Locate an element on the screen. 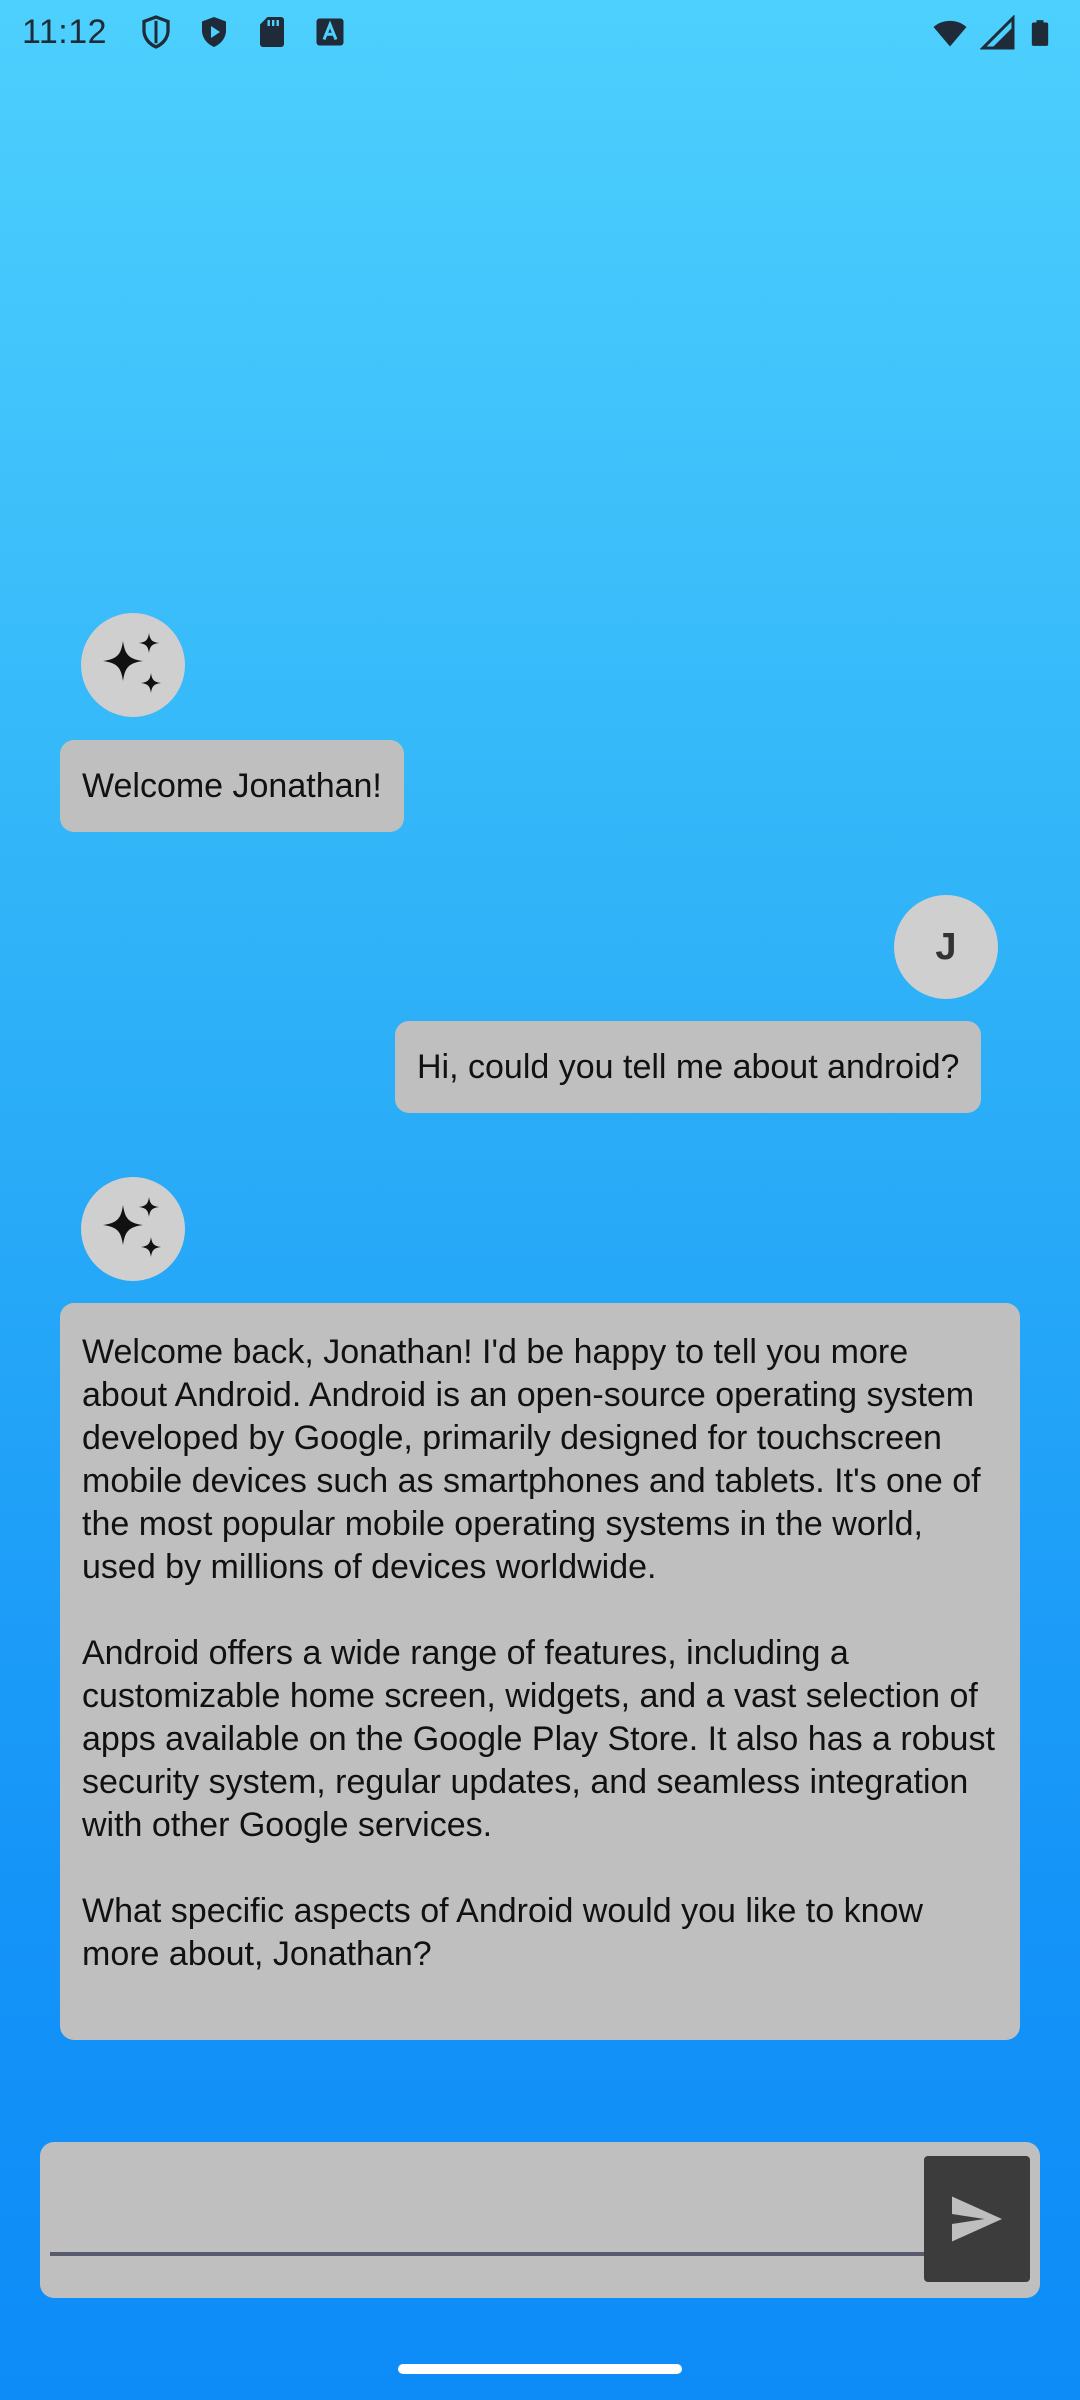 Image resolution: width=1080 pixels, height=2400 pixels. home-indicator is located at coordinates (540, 2369).